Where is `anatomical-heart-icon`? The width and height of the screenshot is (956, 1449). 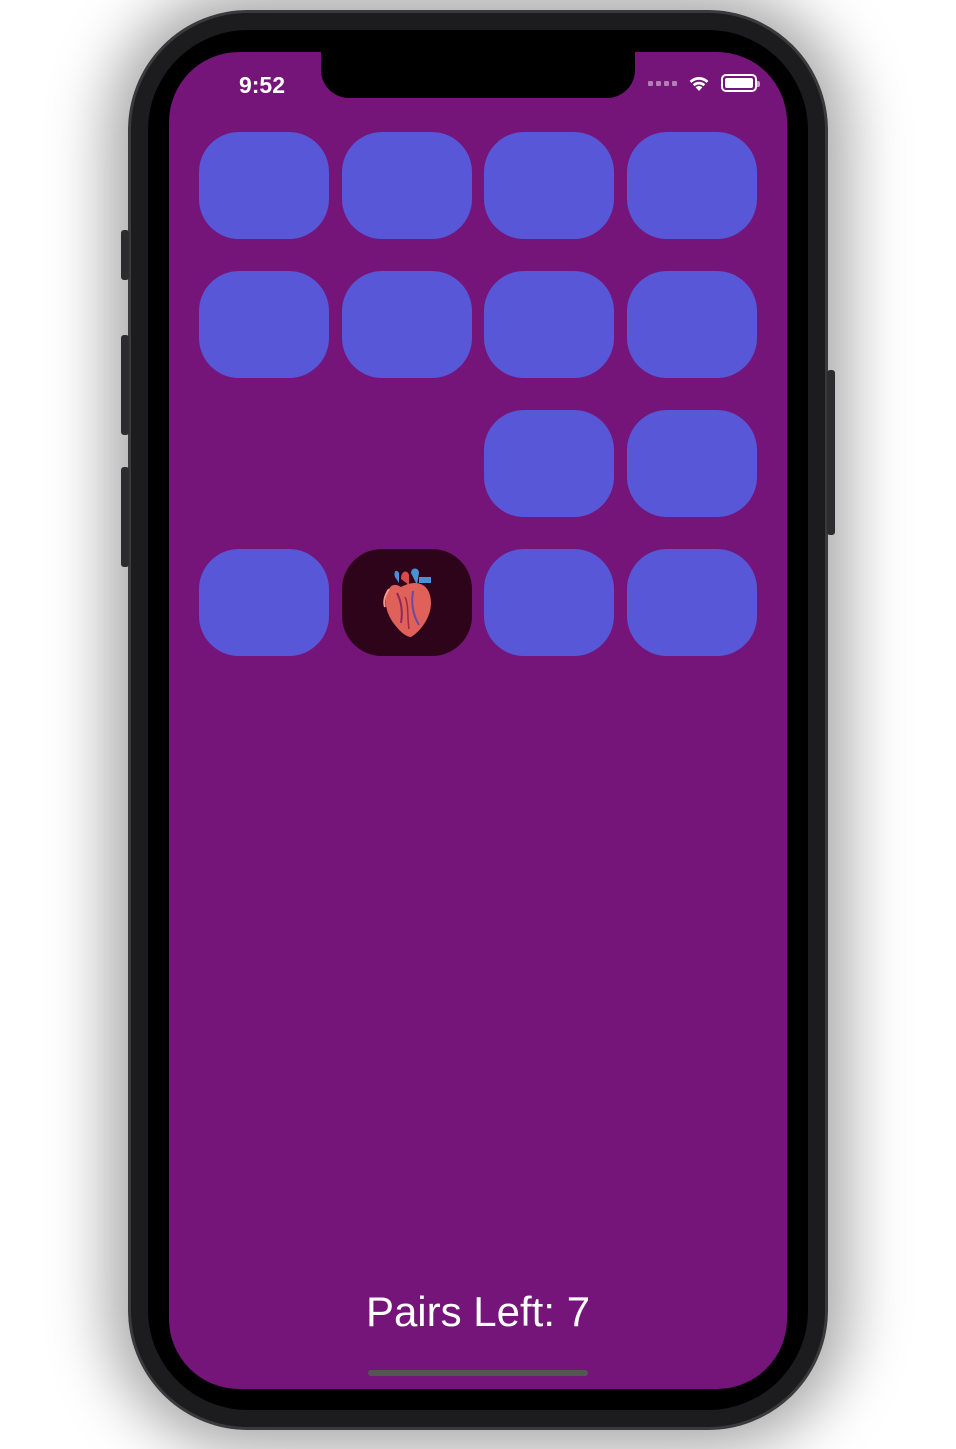
anatomical-heart-icon is located at coordinates (406, 602).